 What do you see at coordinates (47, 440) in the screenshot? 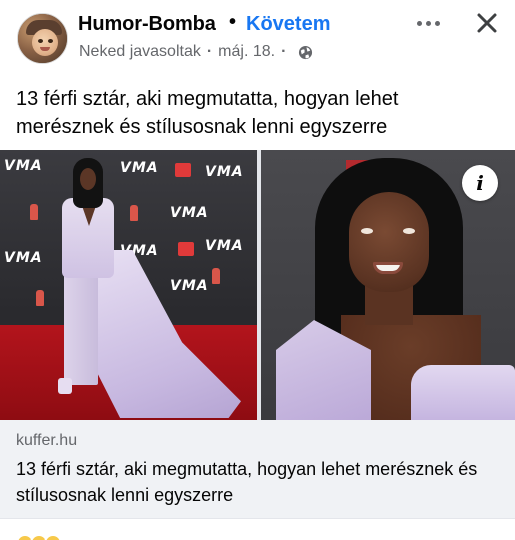
I see `link-domain: kuffer.hu` at bounding box center [47, 440].